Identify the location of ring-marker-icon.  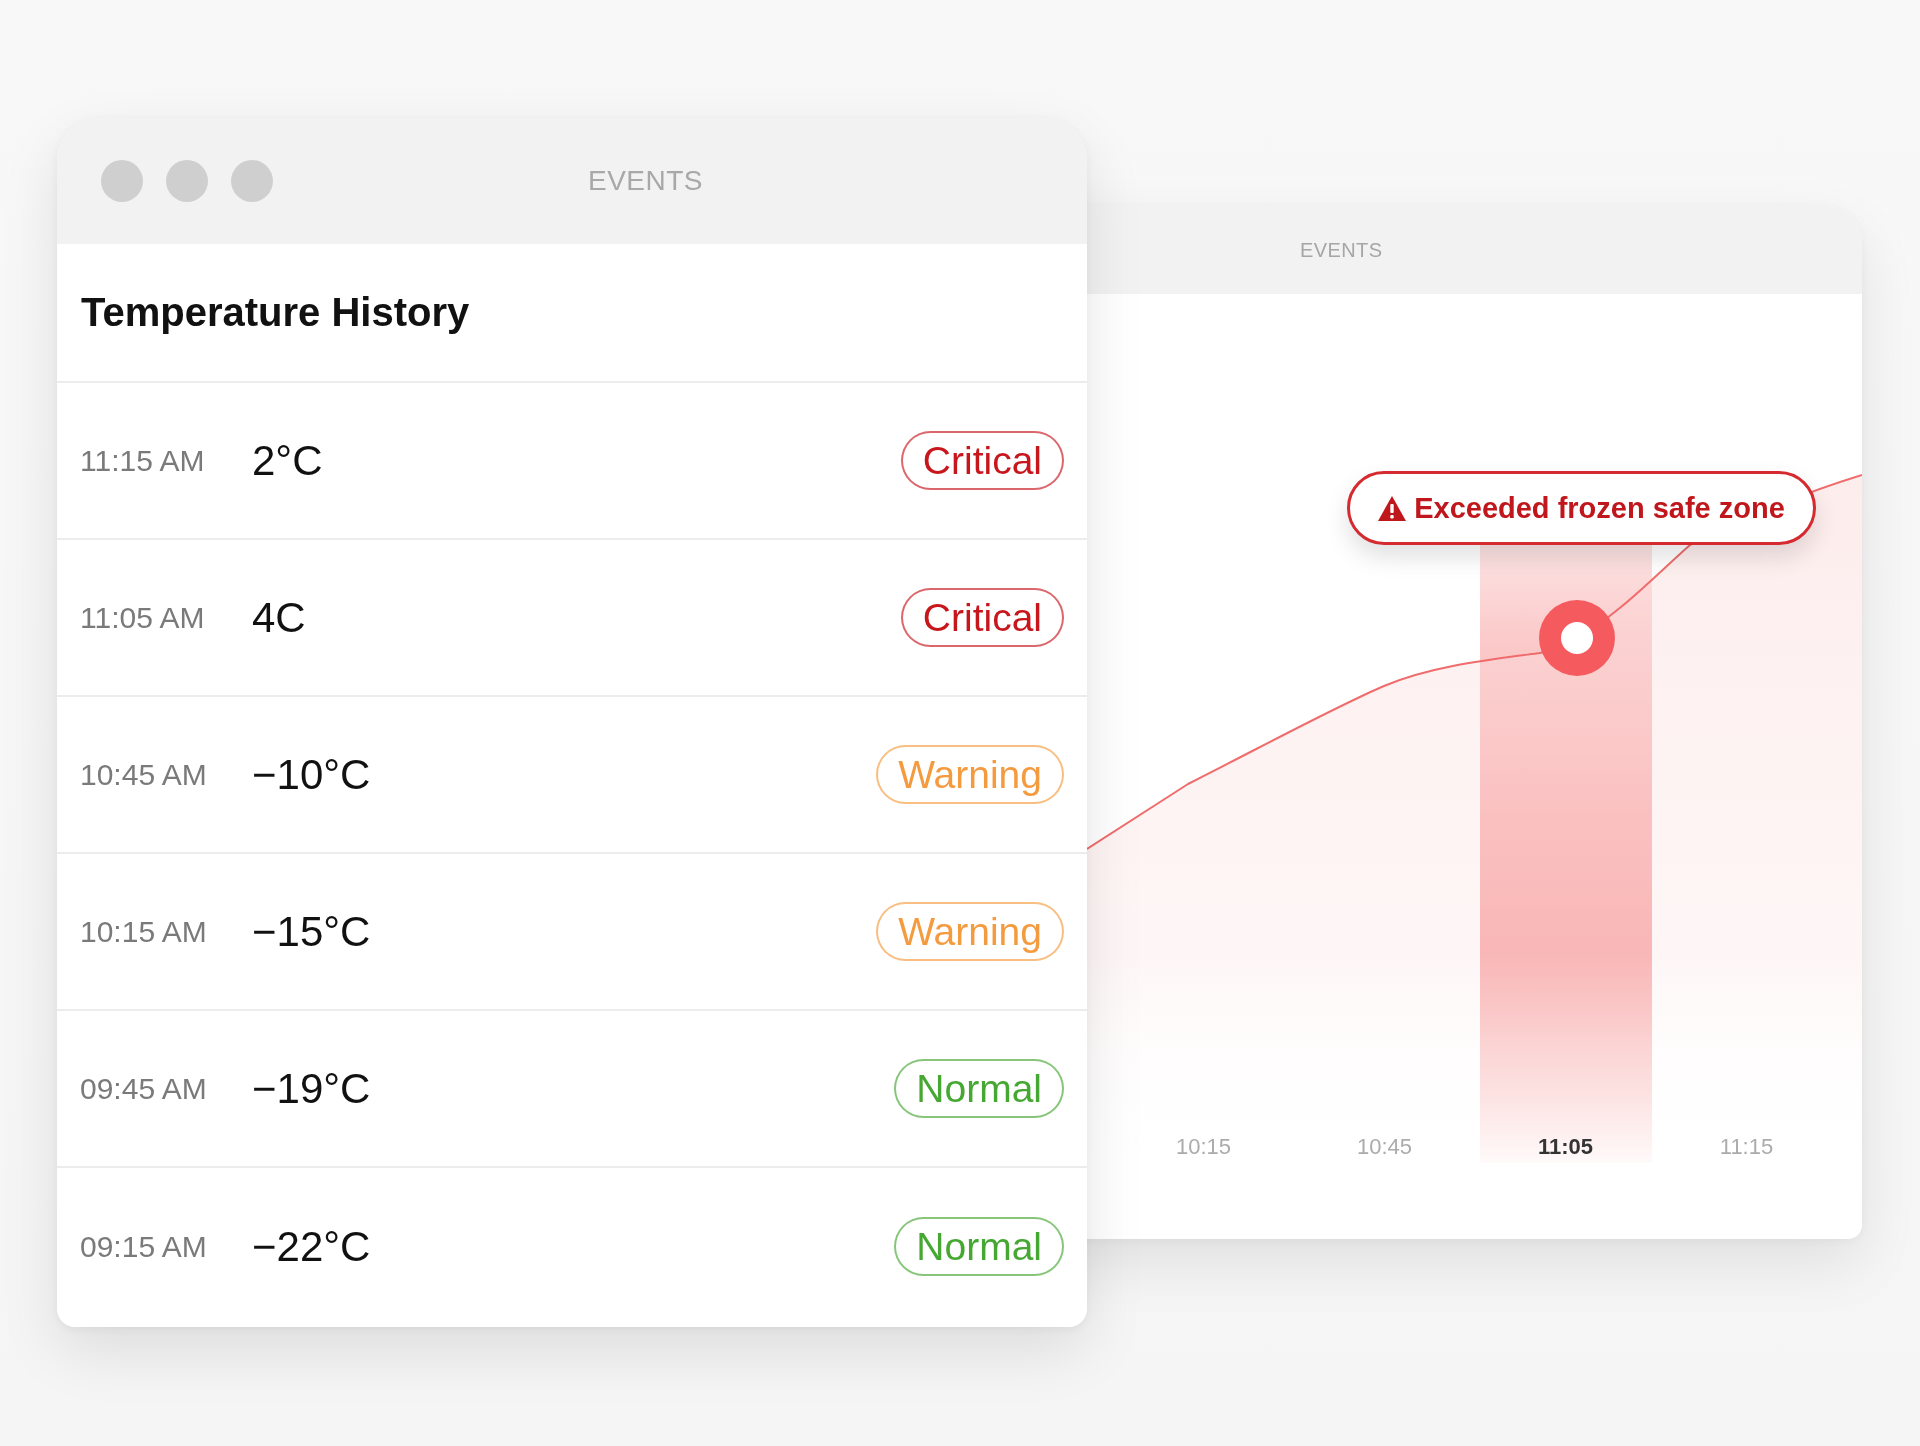
(1577, 638).